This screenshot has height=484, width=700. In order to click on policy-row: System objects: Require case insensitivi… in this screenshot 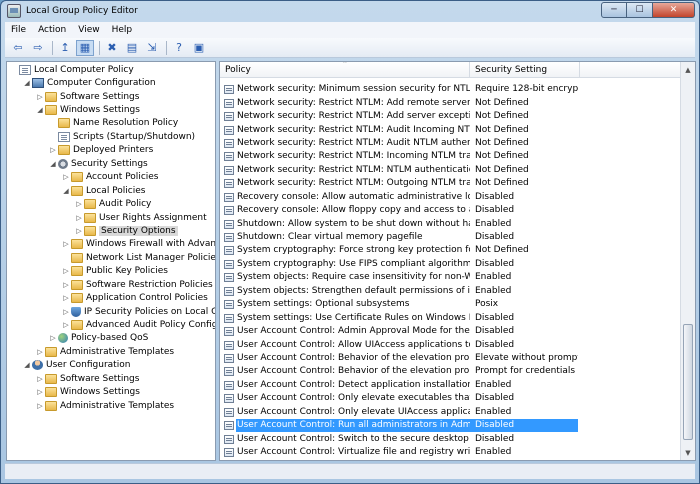, I will do `click(450, 277)`.